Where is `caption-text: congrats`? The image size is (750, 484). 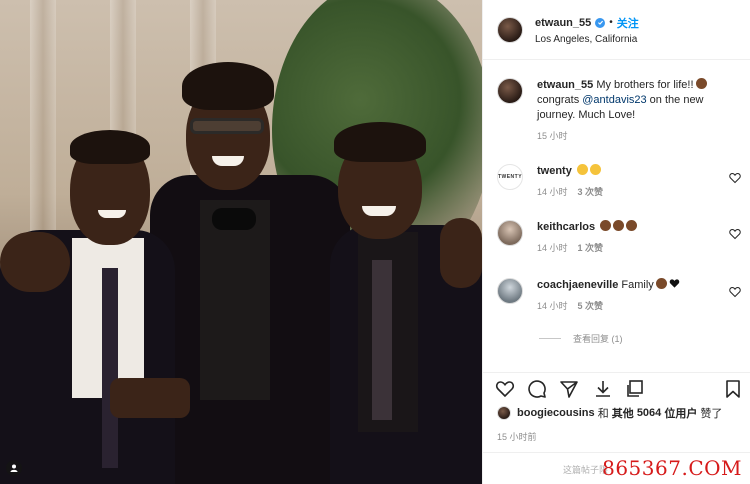
caption-text: congrats is located at coordinates (560, 100).